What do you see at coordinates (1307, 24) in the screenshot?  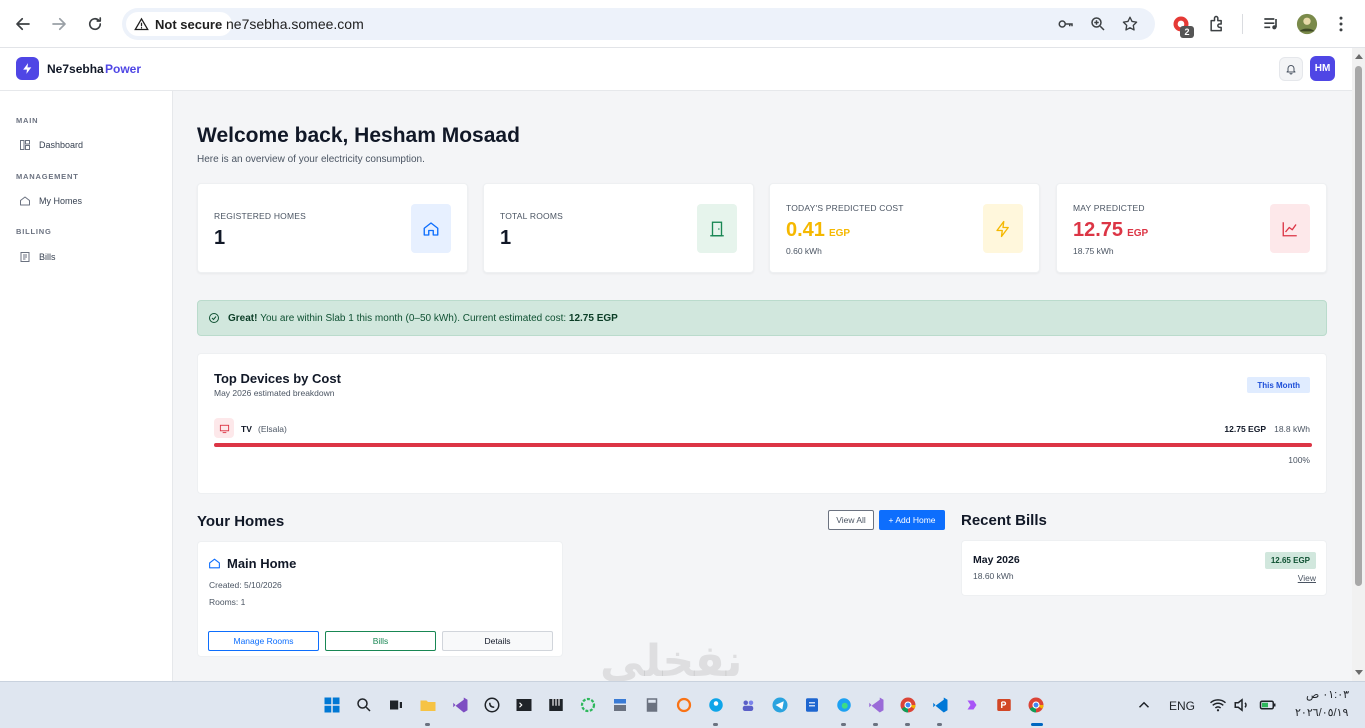 I see `profile-avatar-icon` at bounding box center [1307, 24].